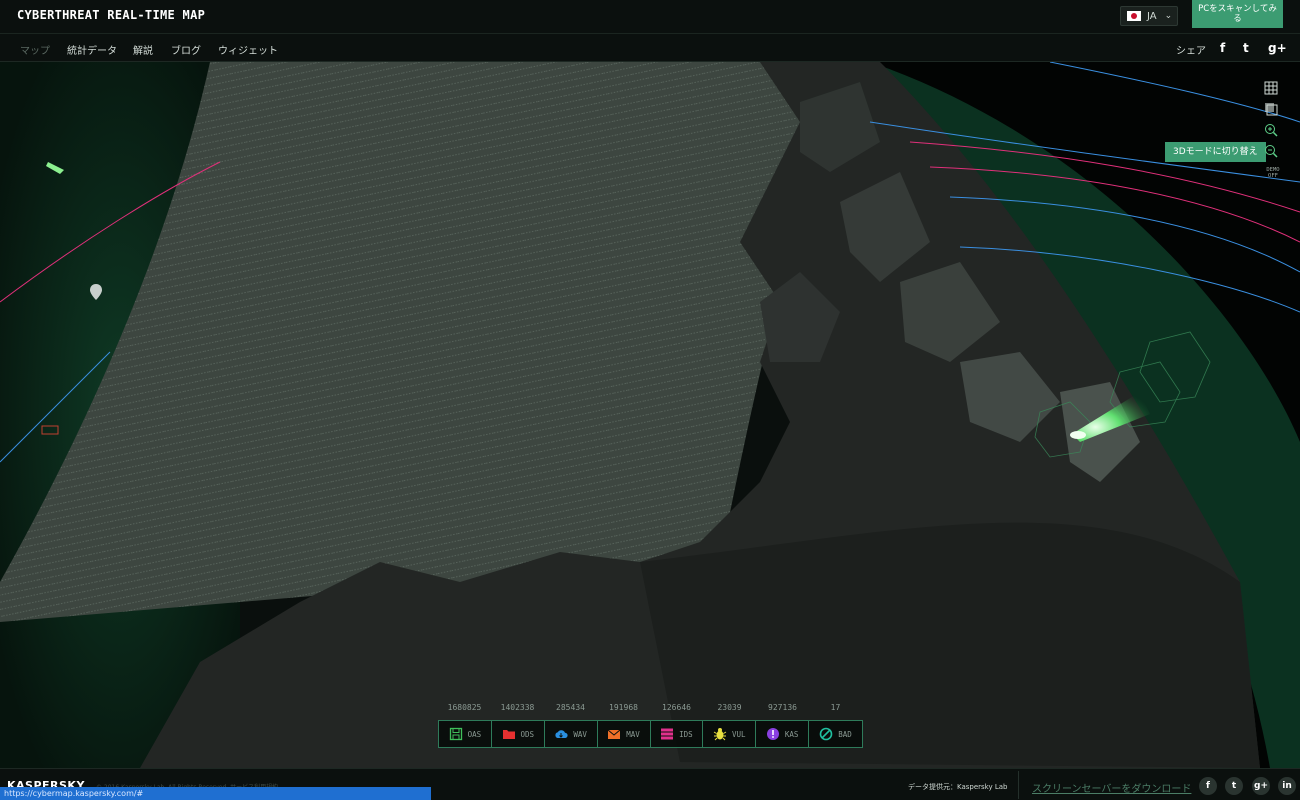  I want to click on threat-hotspot-core, so click(1078, 435).